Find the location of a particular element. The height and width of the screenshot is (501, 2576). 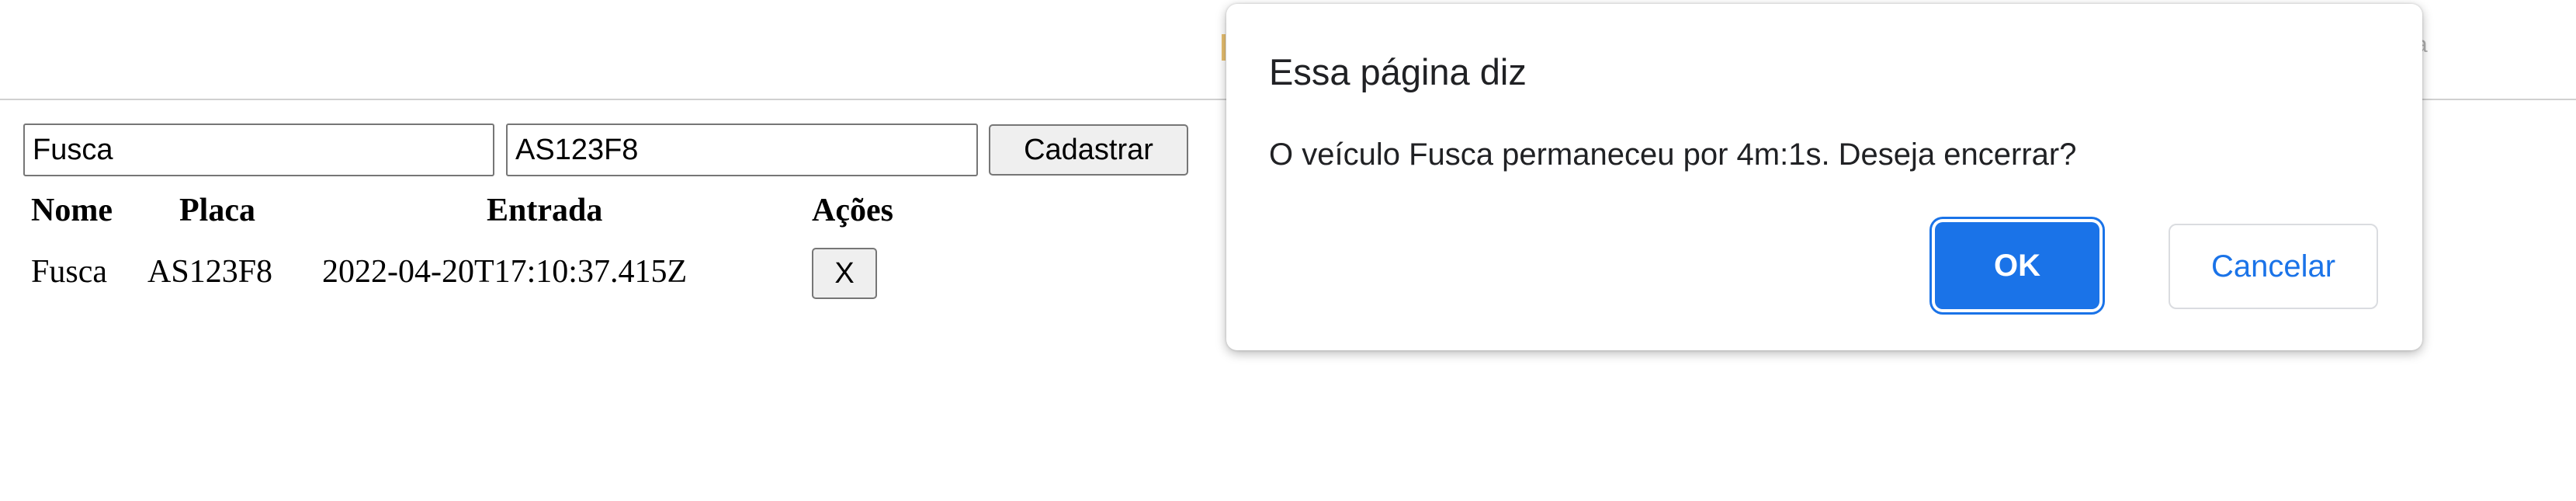

remove-vehicle-button: X is located at coordinates (844, 273).